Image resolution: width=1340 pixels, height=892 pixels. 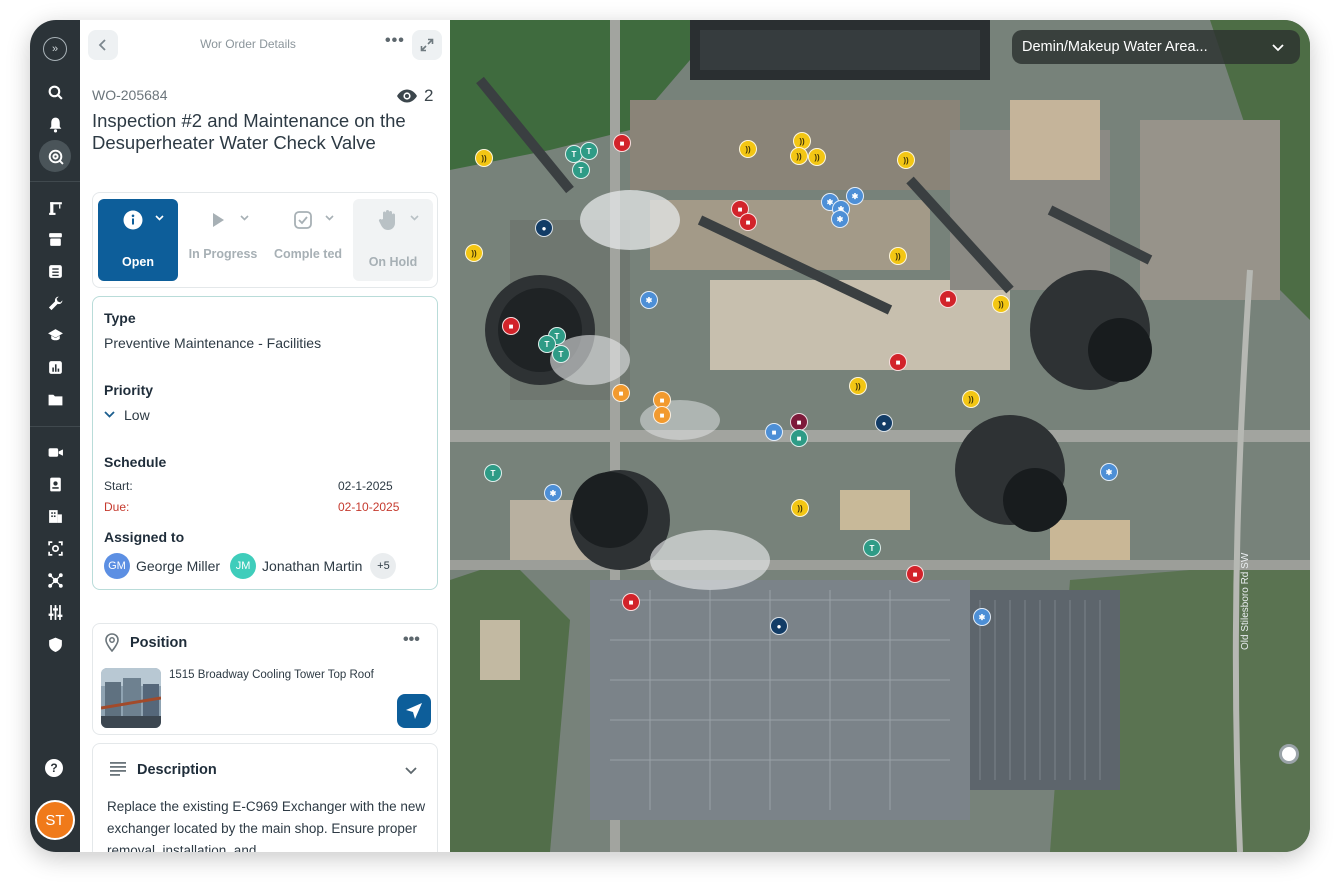 I want to click on archive-icon, so click(x=55, y=239).